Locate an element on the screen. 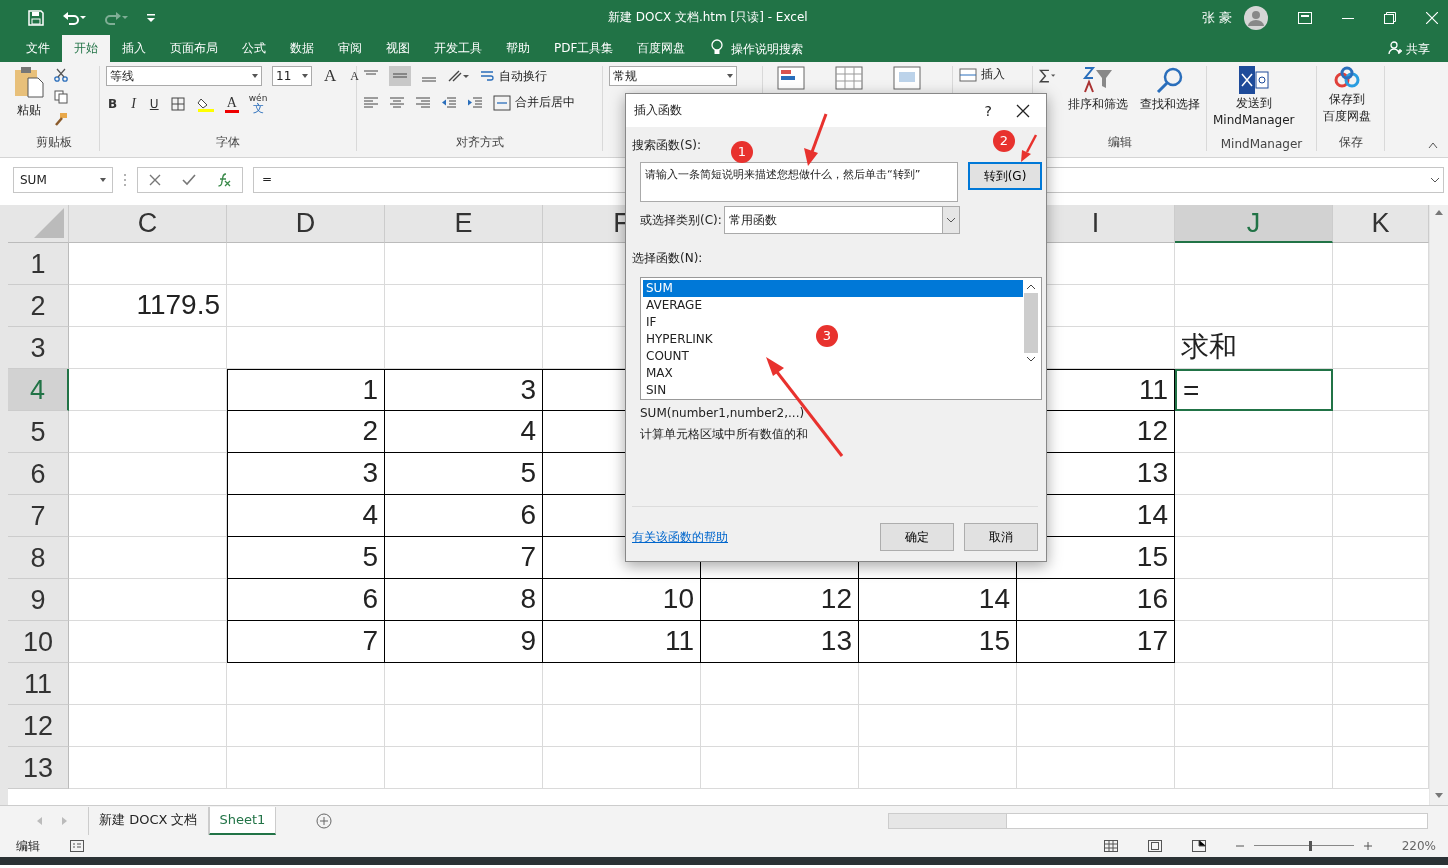 This screenshot has height=868, width=1448. zoom-slider is located at coordinates (1303, 846).